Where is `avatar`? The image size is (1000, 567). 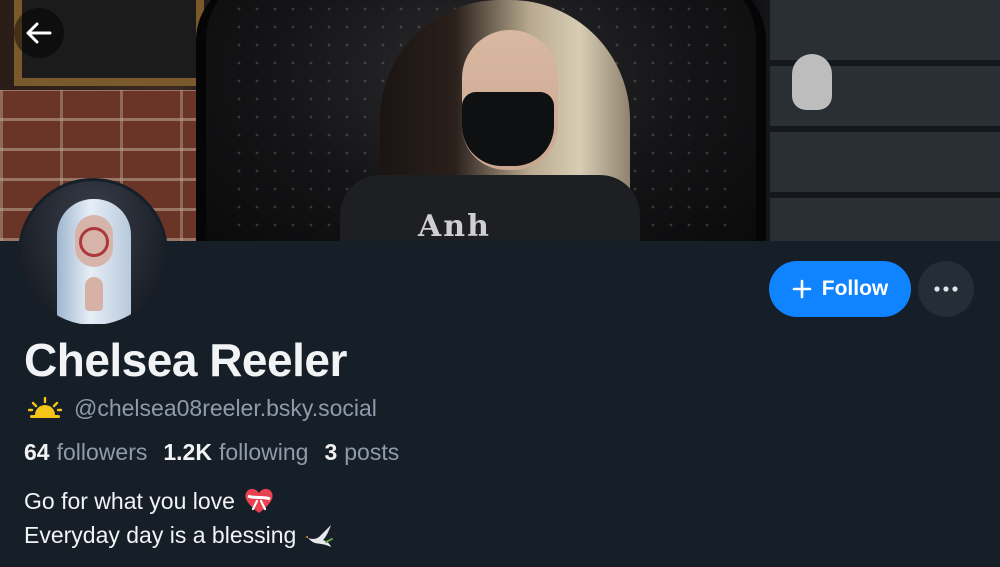
avatar is located at coordinates (93, 253).